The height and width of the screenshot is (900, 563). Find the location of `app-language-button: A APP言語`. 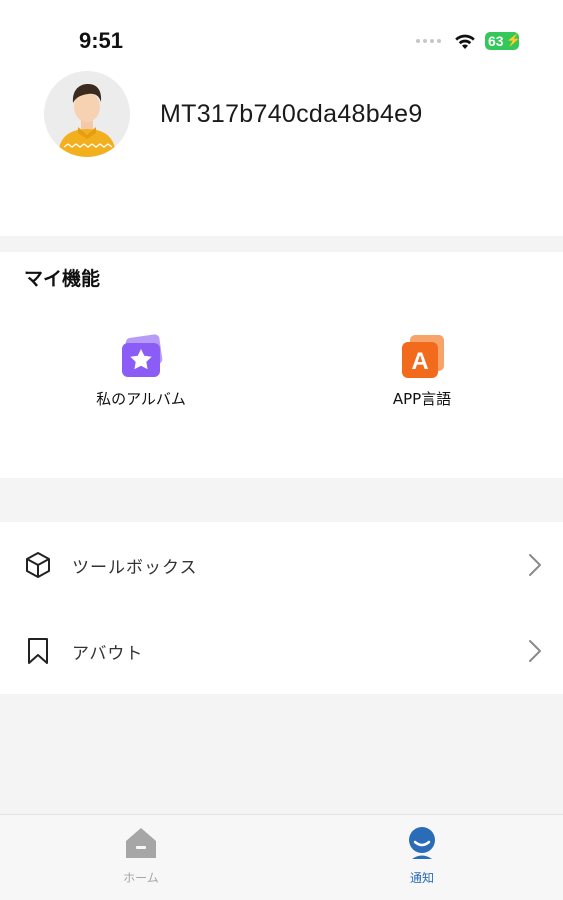

app-language-button: A APP言語 is located at coordinates (422, 371).